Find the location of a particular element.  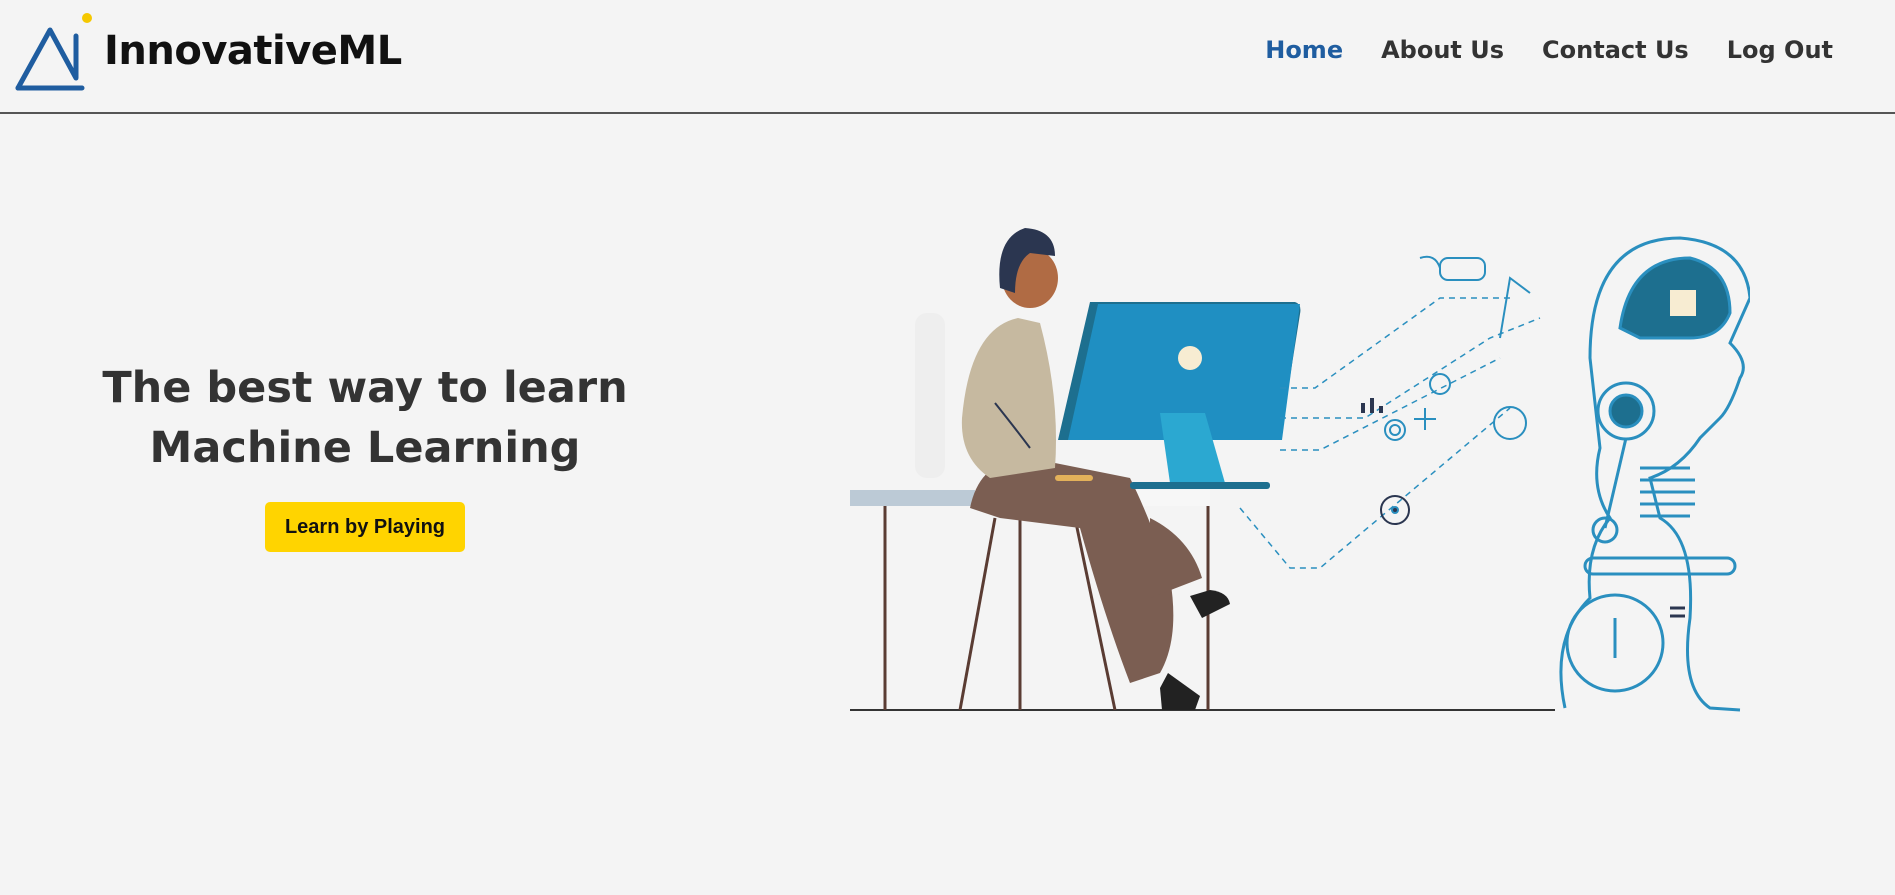

main-nav: Home About Us Contact Us Log Out is located at coordinates (1549, 50).